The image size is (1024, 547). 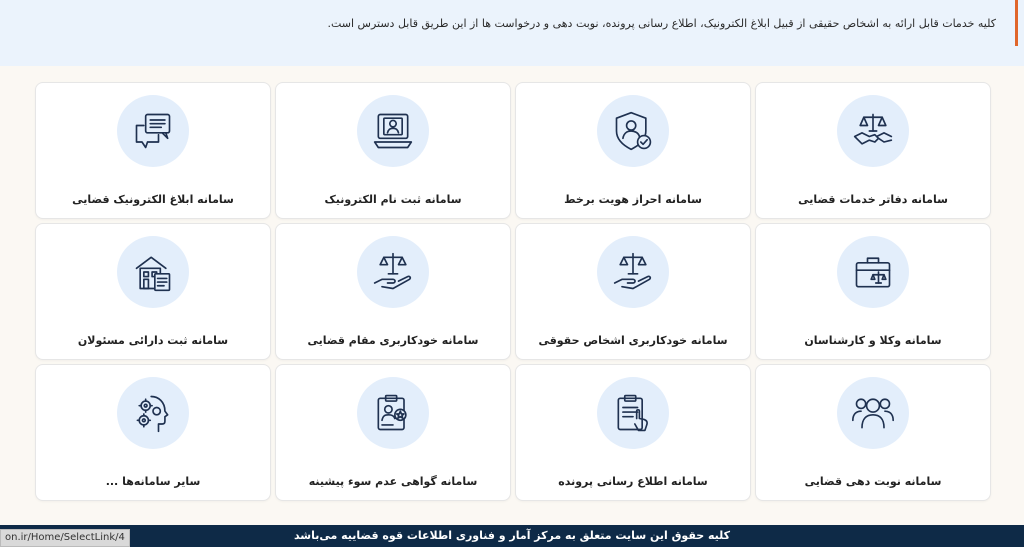 I want to click on service-card-judicial-offices: سامانه دفاتر خدمات قضایی, so click(x=873, y=150).